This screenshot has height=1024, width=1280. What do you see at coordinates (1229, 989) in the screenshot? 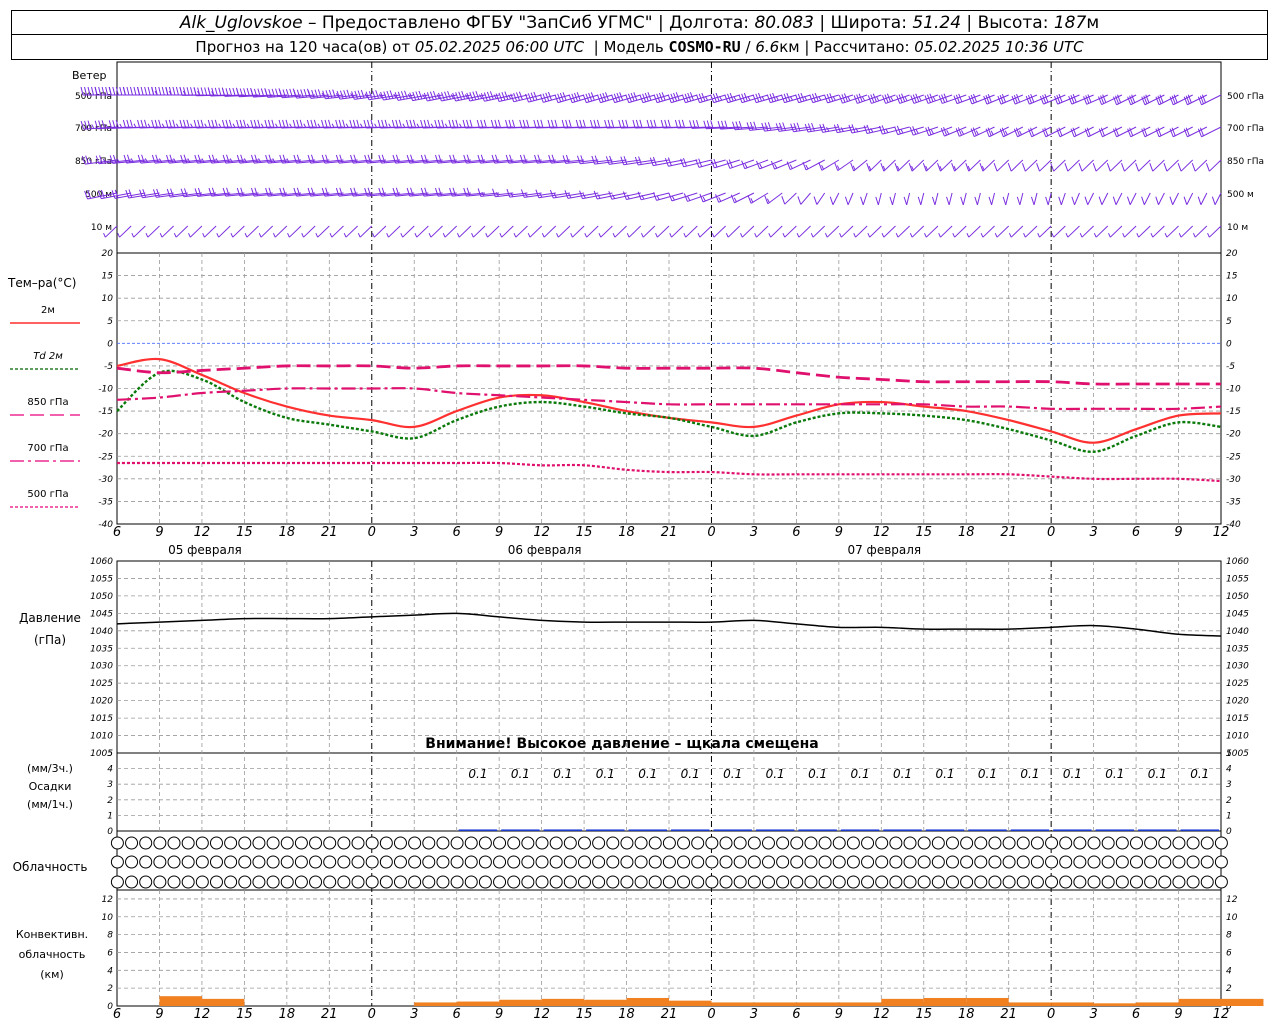
I see `conv-tick-right: 2` at bounding box center [1229, 989].